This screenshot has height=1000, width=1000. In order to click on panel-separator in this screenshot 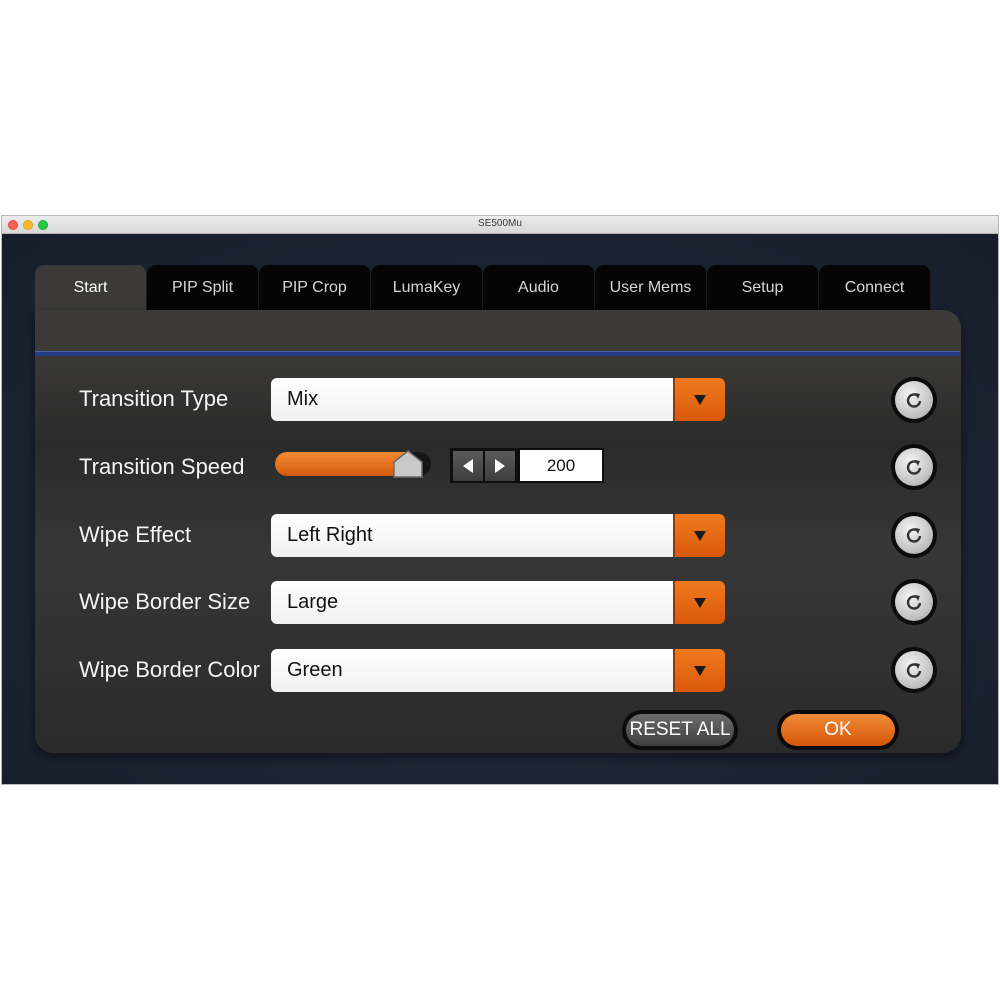, I will do `click(497, 353)`.